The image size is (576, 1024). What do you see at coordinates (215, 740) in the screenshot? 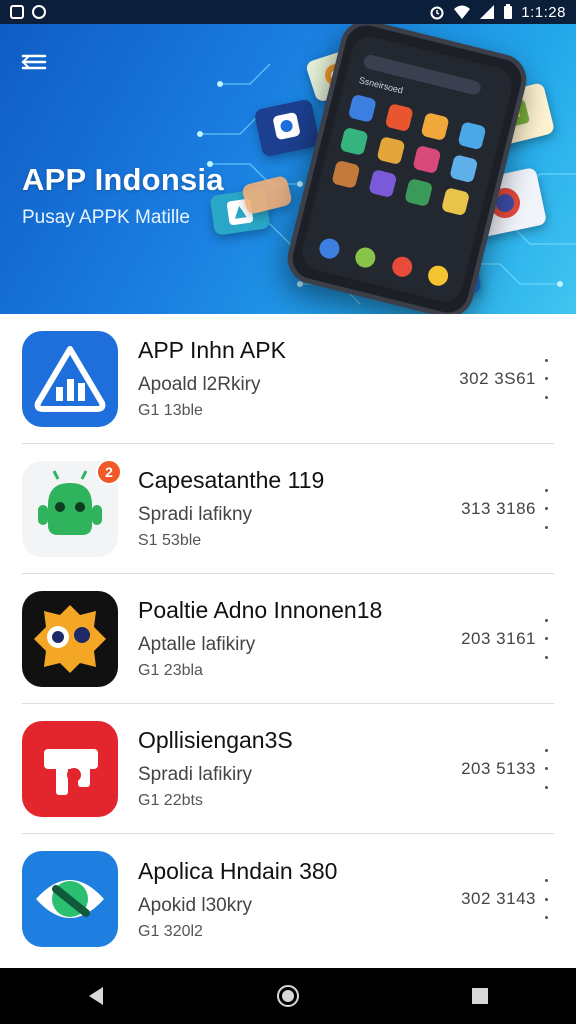
I see `app-name: Opllisiengan3S` at bounding box center [215, 740].